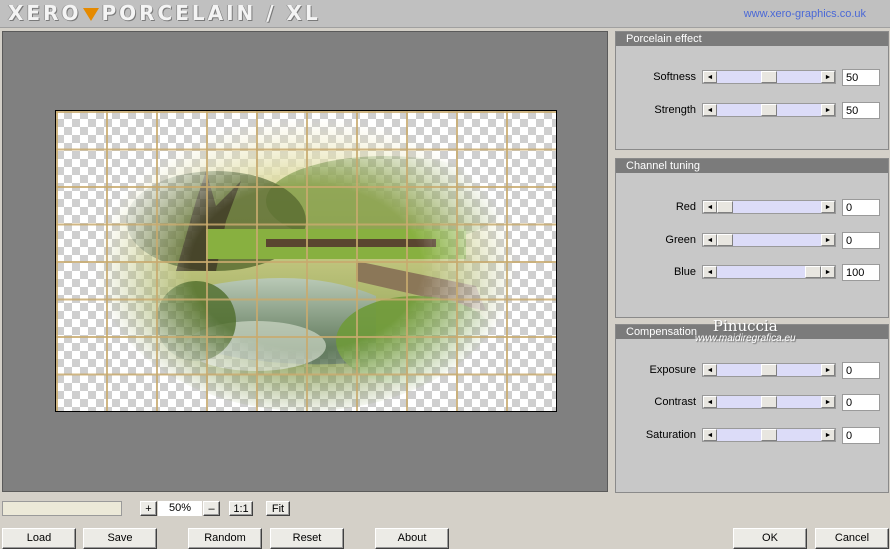 This screenshot has height=549, width=890. What do you see at coordinates (861, 272) in the screenshot?
I see `blue-value-input` at bounding box center [861, 272].